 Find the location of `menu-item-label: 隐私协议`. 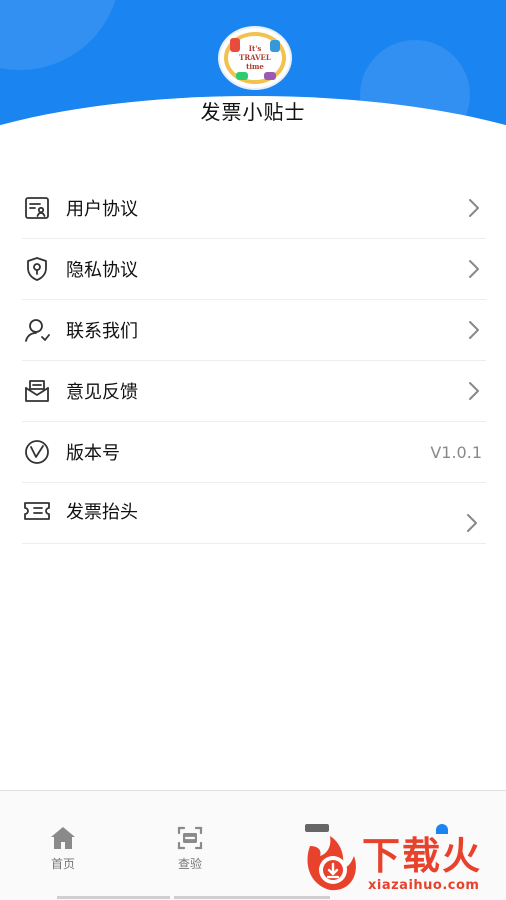

menu-item-label: 隐私协议 is located at coordinates (102, 270).